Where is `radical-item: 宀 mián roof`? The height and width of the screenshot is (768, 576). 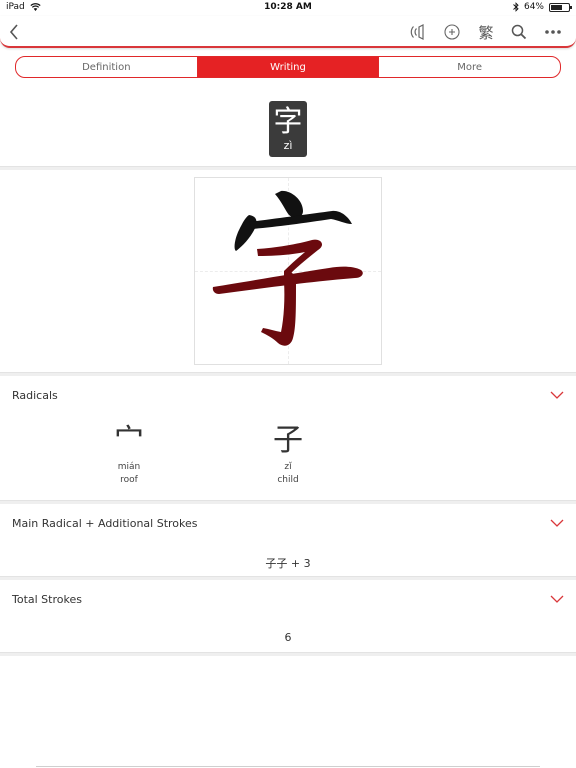 radical-item: 宀 mián roof is located at coordinates (129, 454).